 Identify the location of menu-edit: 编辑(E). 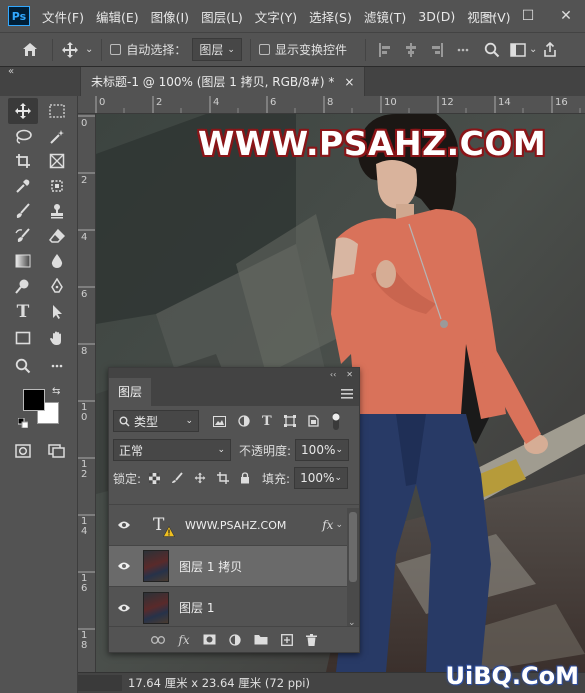
(117, 16).